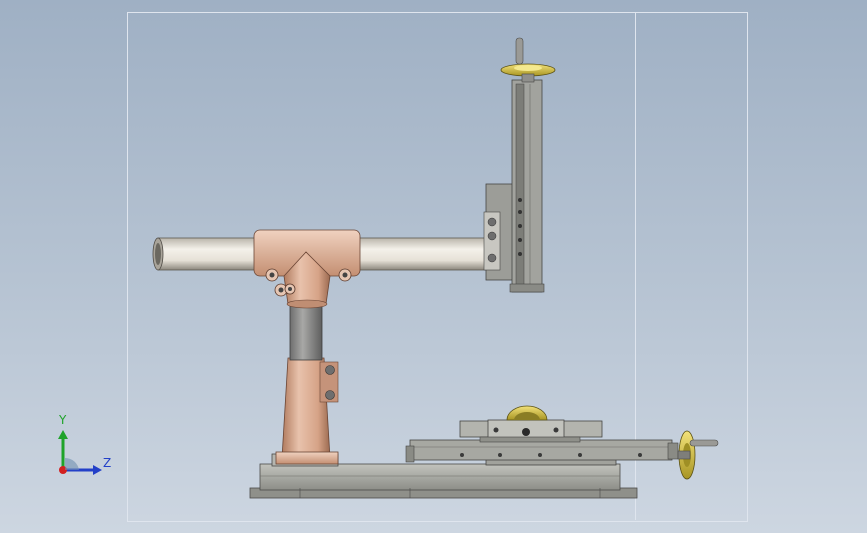  I want to click on vertical-slide, so click(514, 186).